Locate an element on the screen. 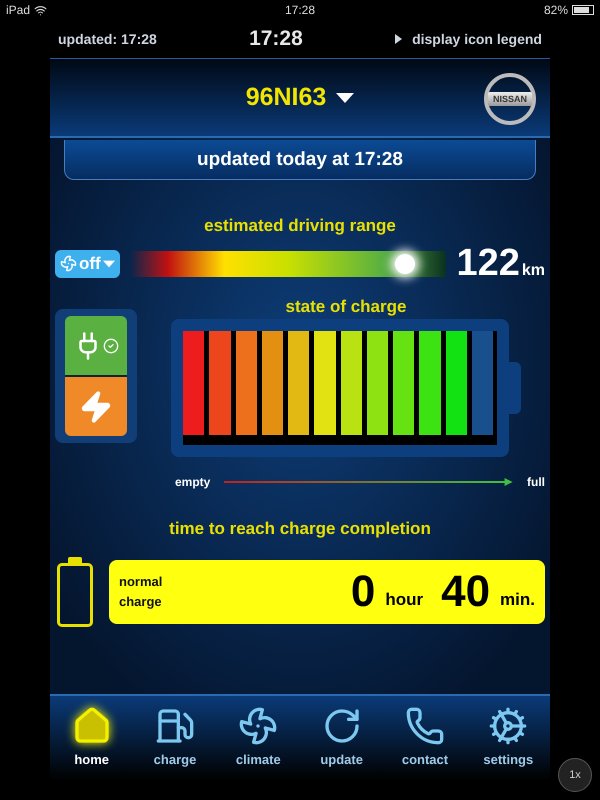 Image resolution: width=600 pixels, height=800 pixels. range-unit: km is located at coordinates (533, 270).